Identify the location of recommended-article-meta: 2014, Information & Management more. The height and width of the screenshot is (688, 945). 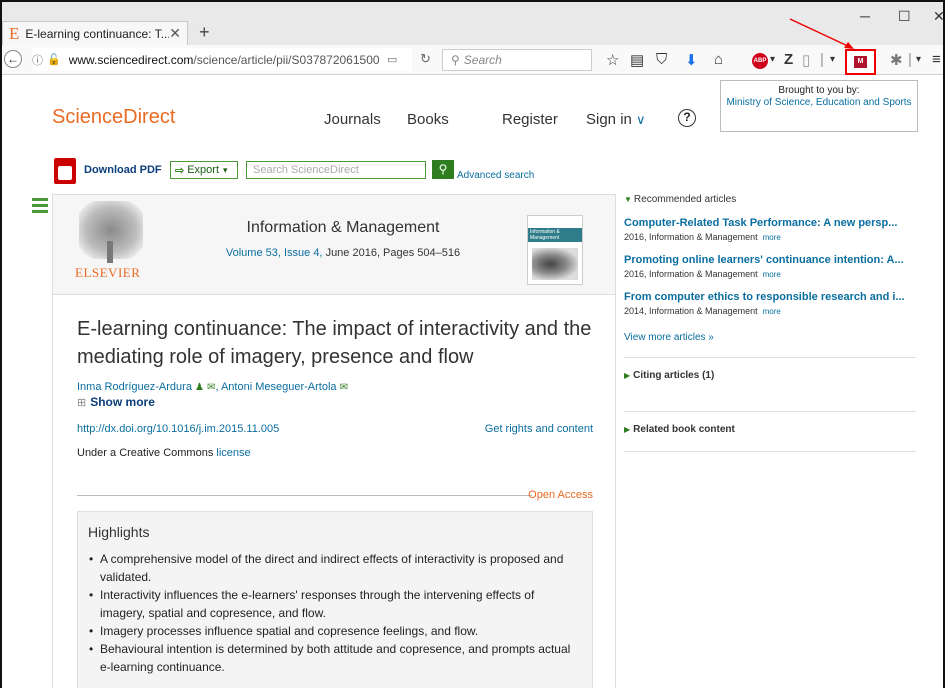
(702, 311).